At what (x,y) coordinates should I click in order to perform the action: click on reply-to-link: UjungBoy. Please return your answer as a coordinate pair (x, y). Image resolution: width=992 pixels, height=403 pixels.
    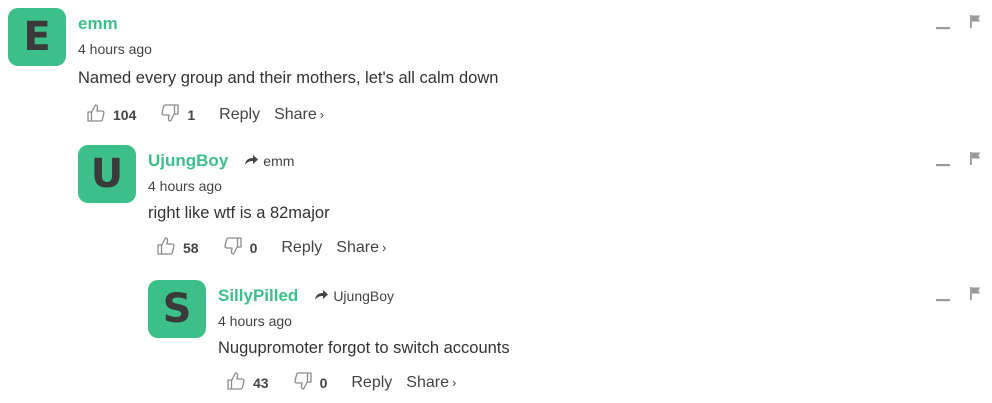
    Looking at the image, I should click on (354, 296).